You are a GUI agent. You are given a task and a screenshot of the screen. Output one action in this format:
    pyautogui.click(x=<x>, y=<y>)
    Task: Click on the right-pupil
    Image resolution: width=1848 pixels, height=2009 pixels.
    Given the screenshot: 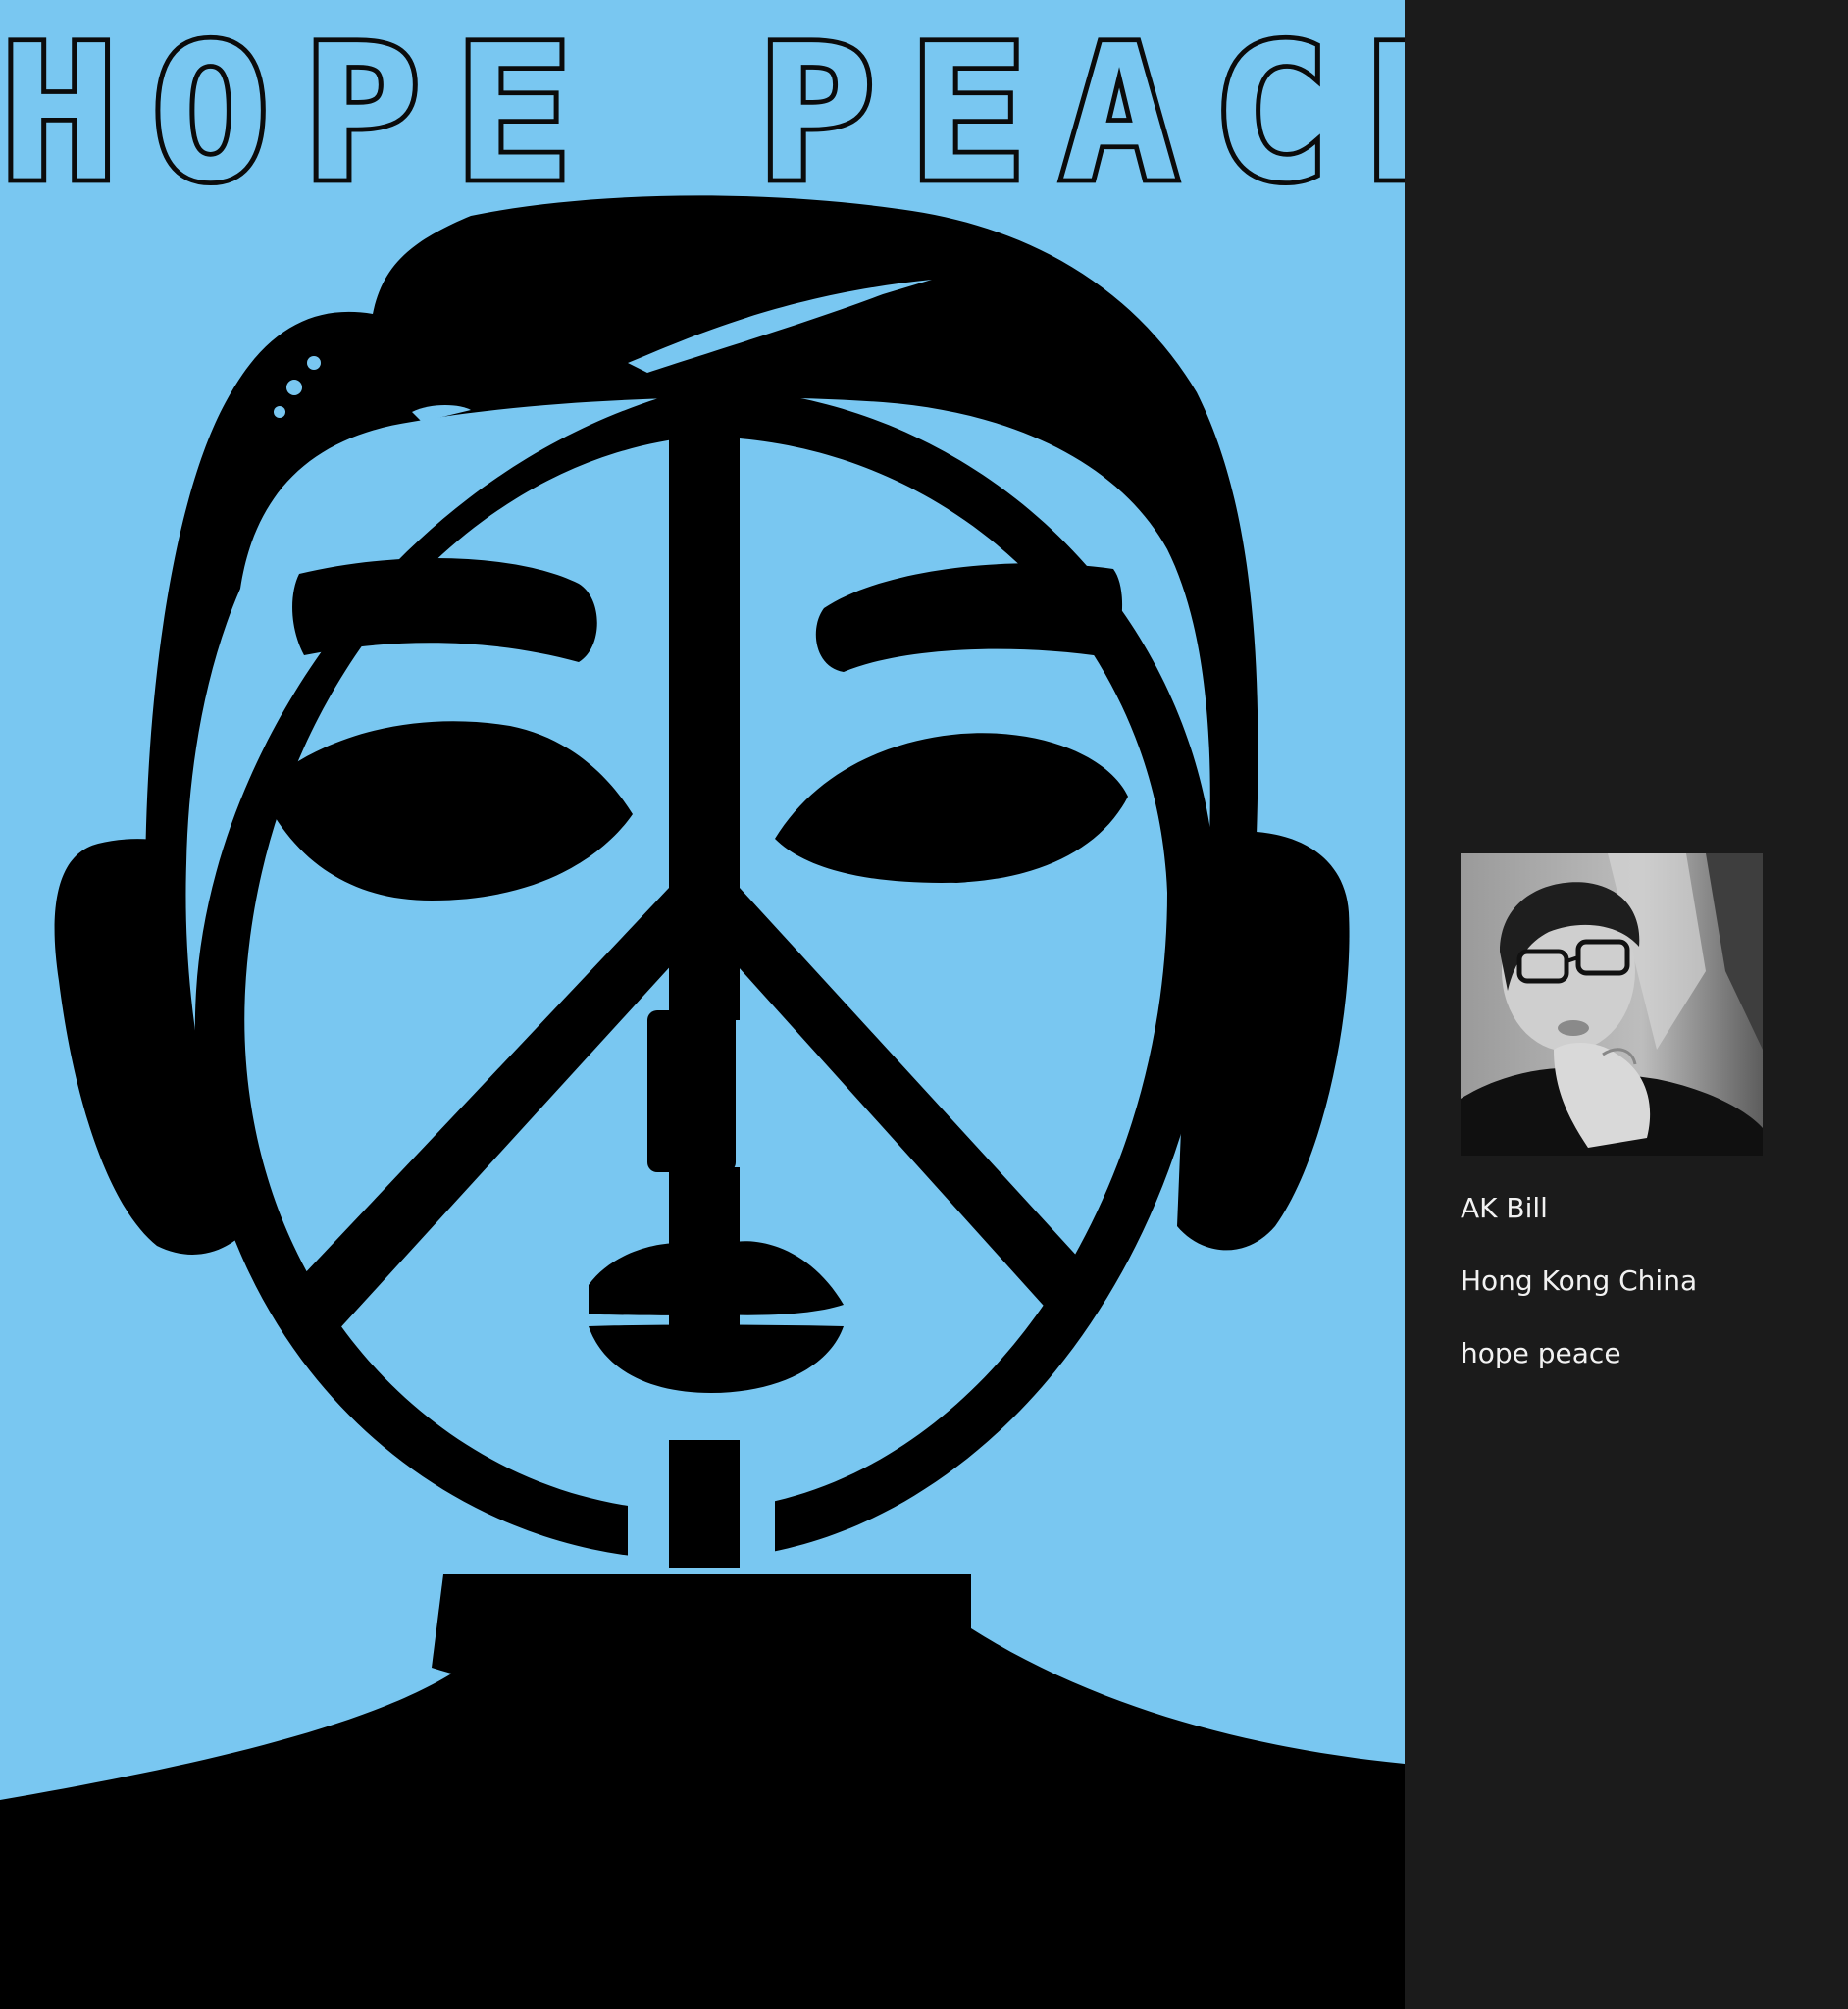 What is the action you would take?
    pyautogui.click(x=956, y=814)
    